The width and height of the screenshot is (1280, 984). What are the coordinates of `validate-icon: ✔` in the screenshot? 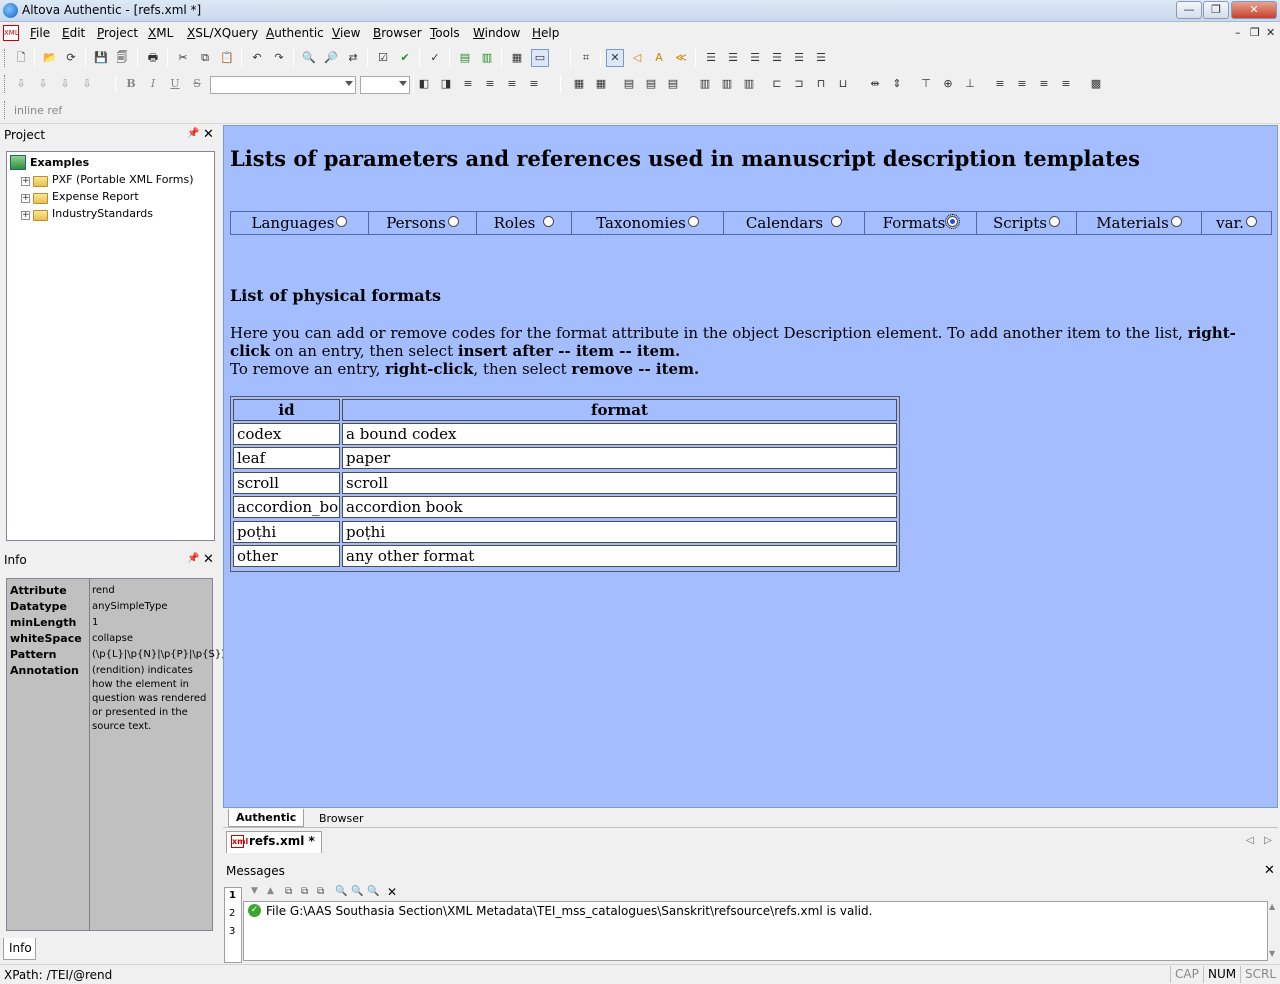 It's located at (405, 58).